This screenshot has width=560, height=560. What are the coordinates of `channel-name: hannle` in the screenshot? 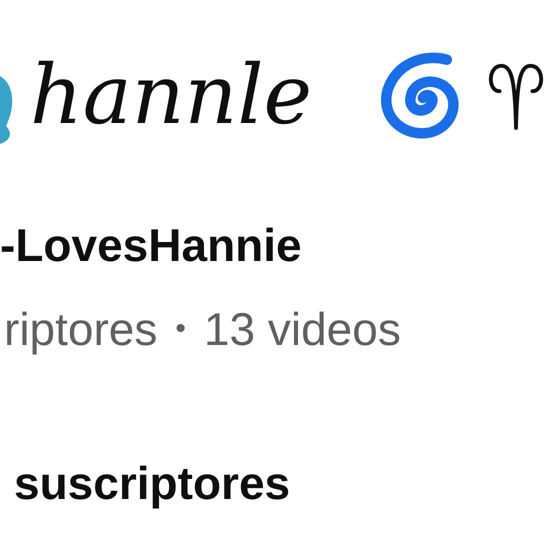 It's located at (172, 96).